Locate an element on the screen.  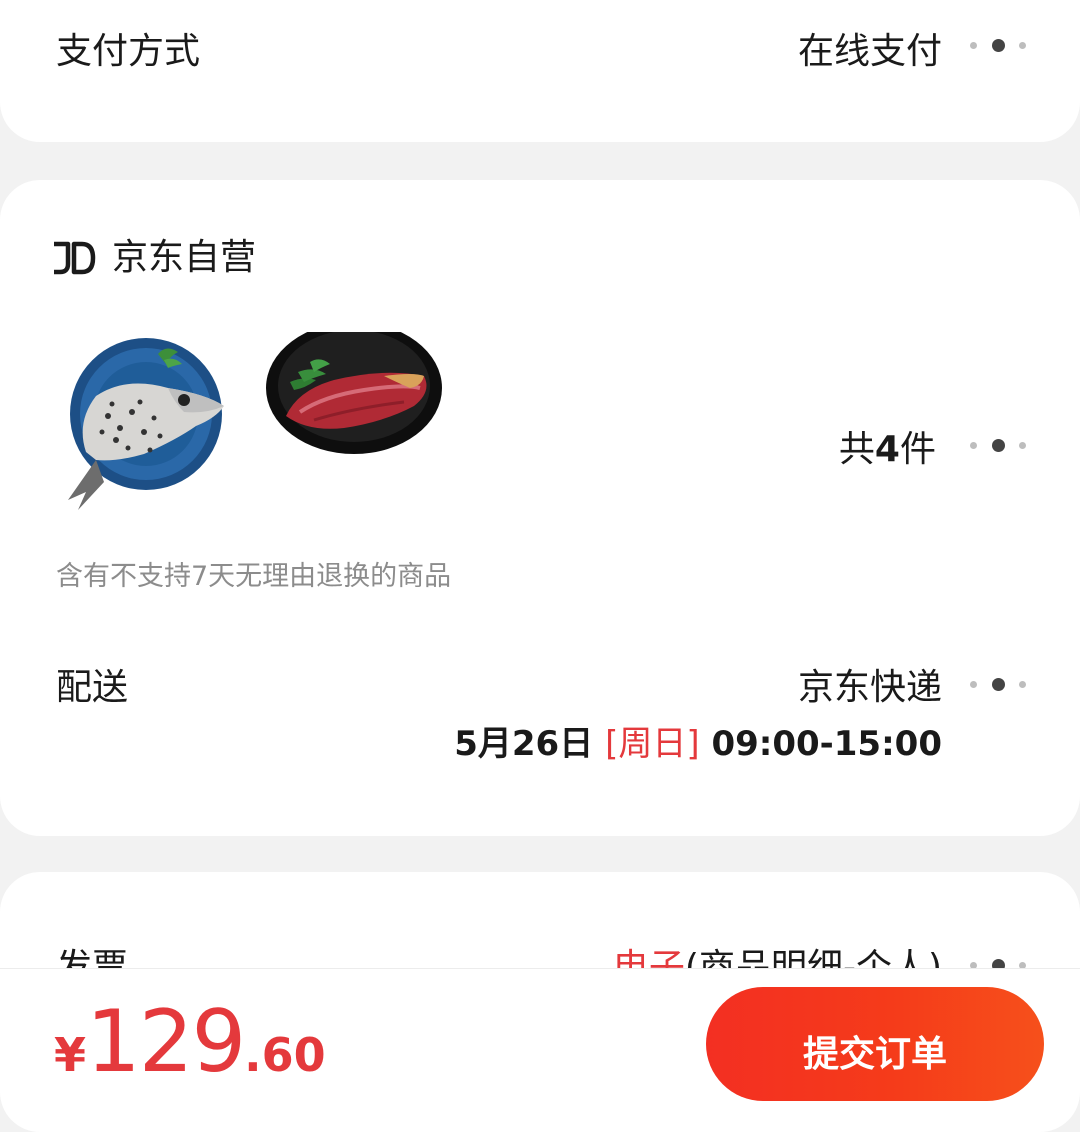
payment-method-label: 支付方式 is located at coordinates (128, 51).